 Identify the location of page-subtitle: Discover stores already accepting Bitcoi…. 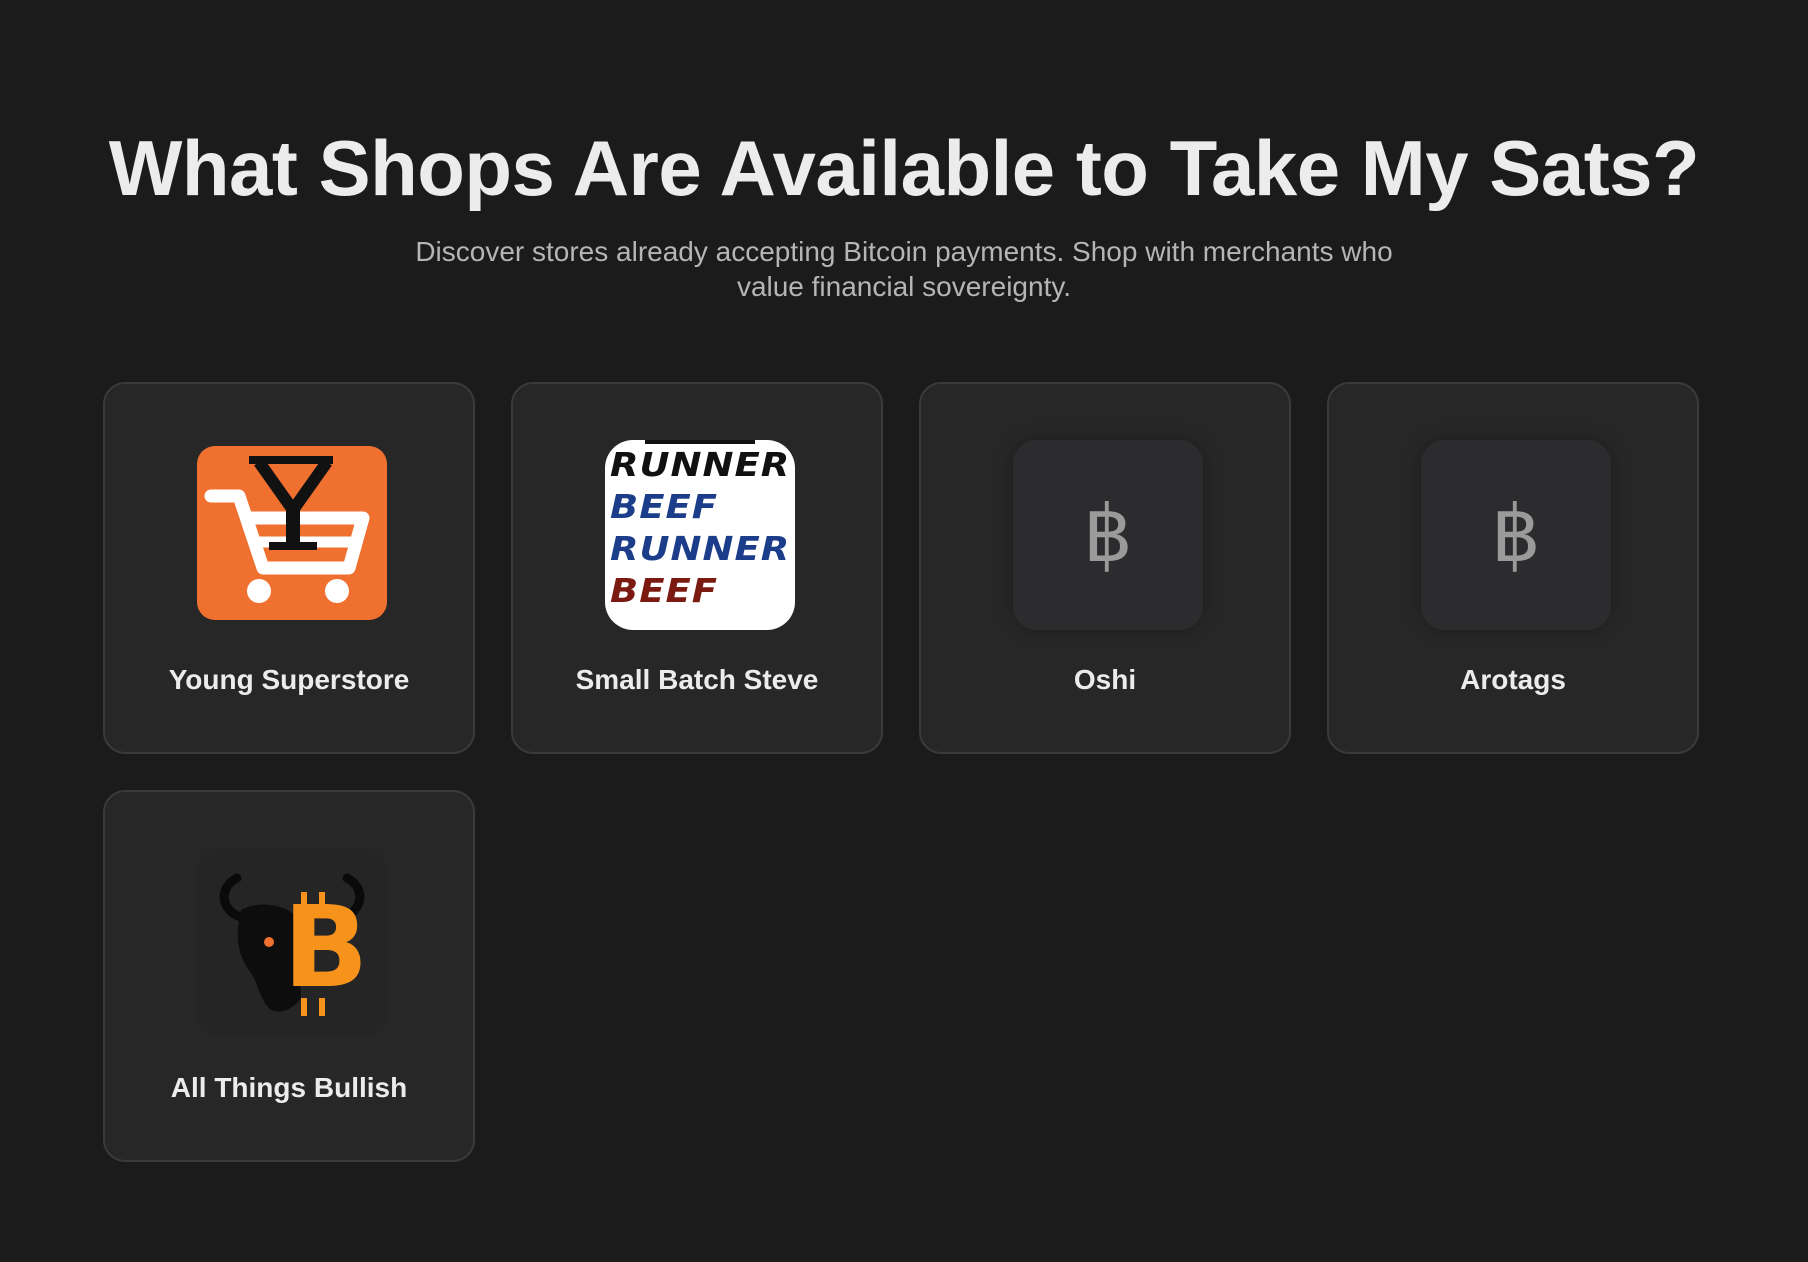
(904, 269).